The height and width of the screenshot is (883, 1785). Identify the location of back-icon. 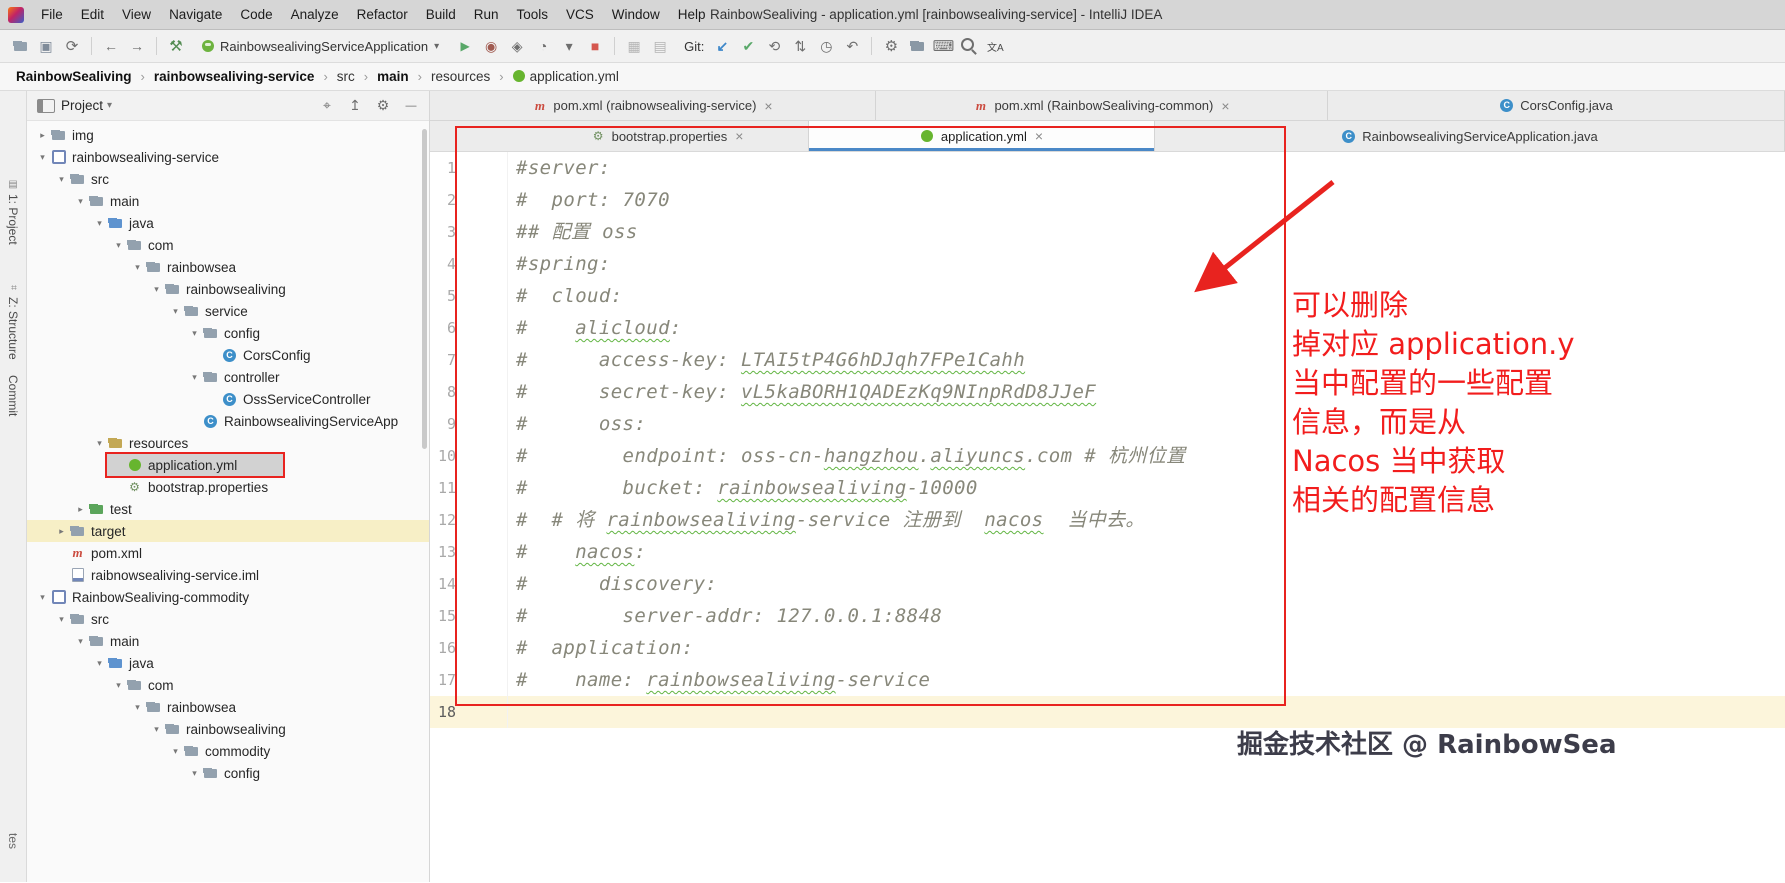
(111, 46).